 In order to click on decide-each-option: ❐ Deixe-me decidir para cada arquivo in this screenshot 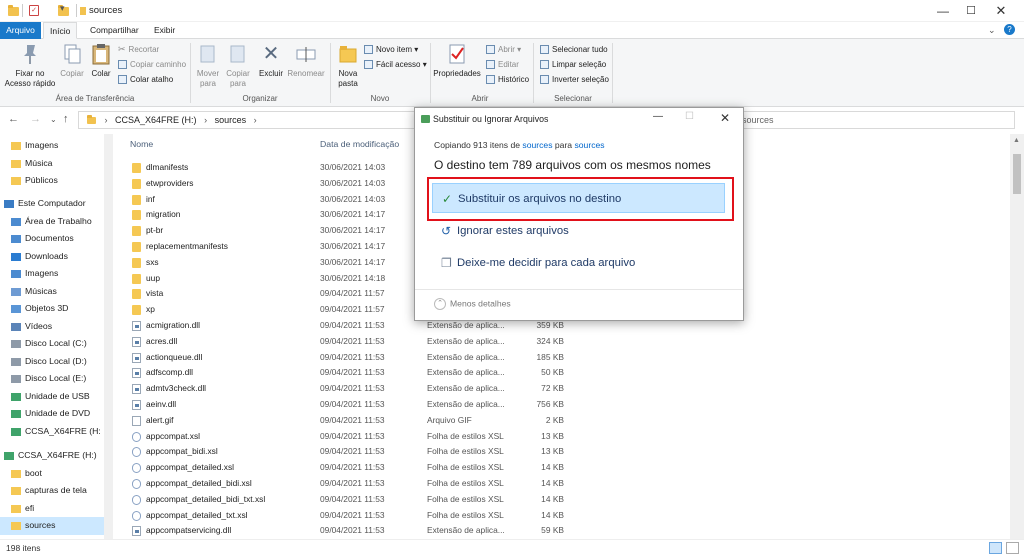, I will do `click(578, 263)`.